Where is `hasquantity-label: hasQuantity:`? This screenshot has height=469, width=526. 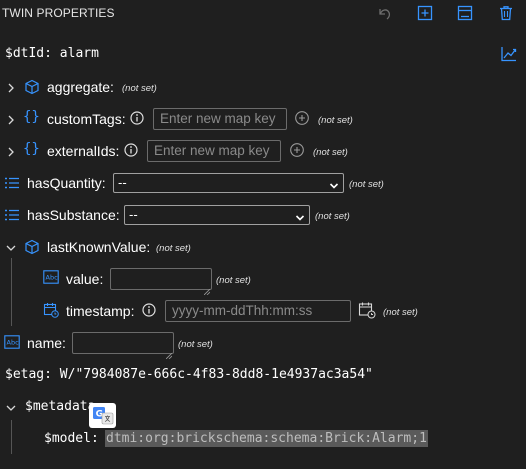 hasquantity-label: hasQuantity: is located at coordinates (66, 183).